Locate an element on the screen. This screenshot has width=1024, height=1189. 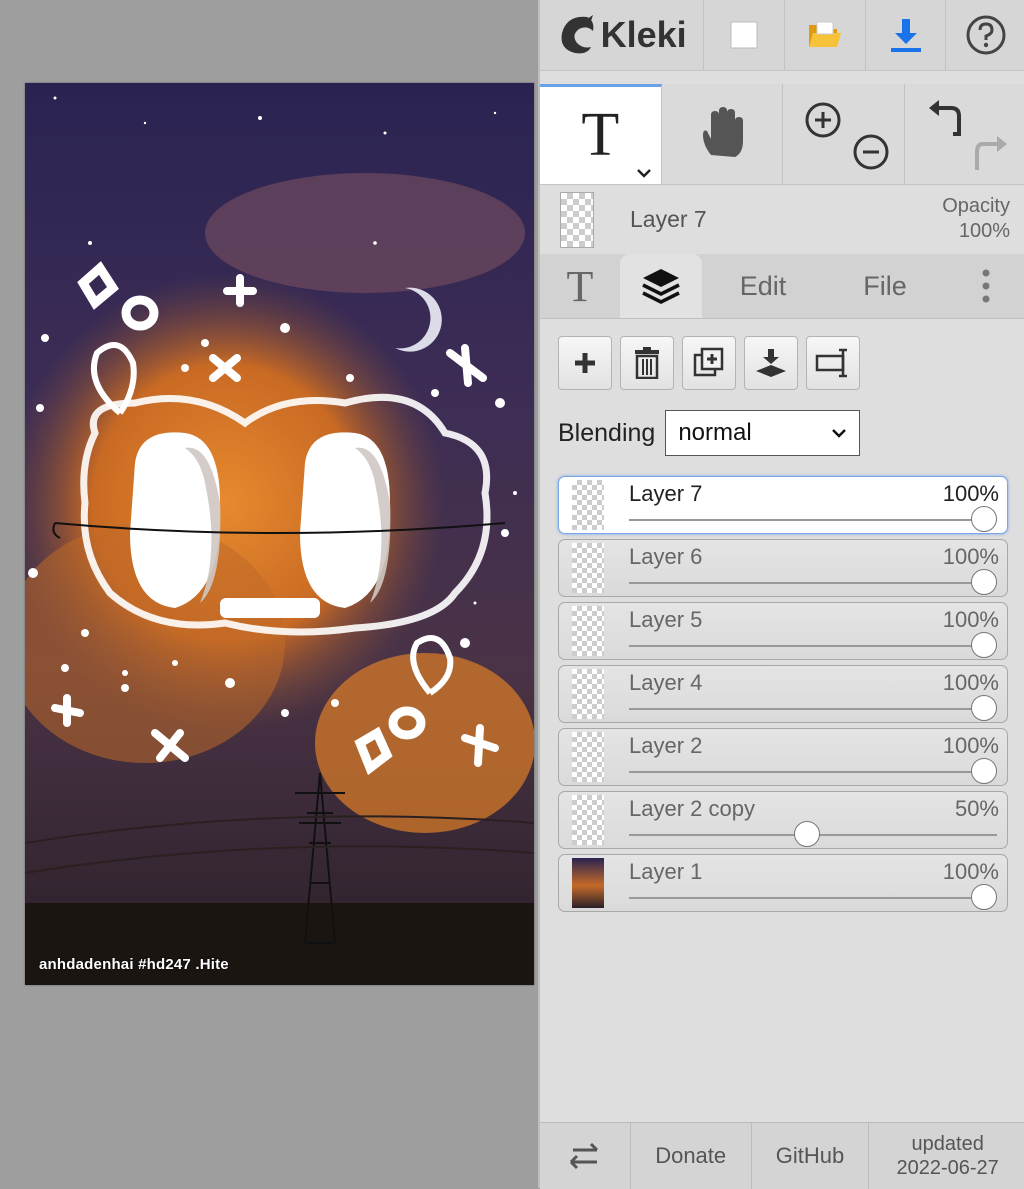
layer-name: Layer 2 copy is located at coordinates (692, 809).